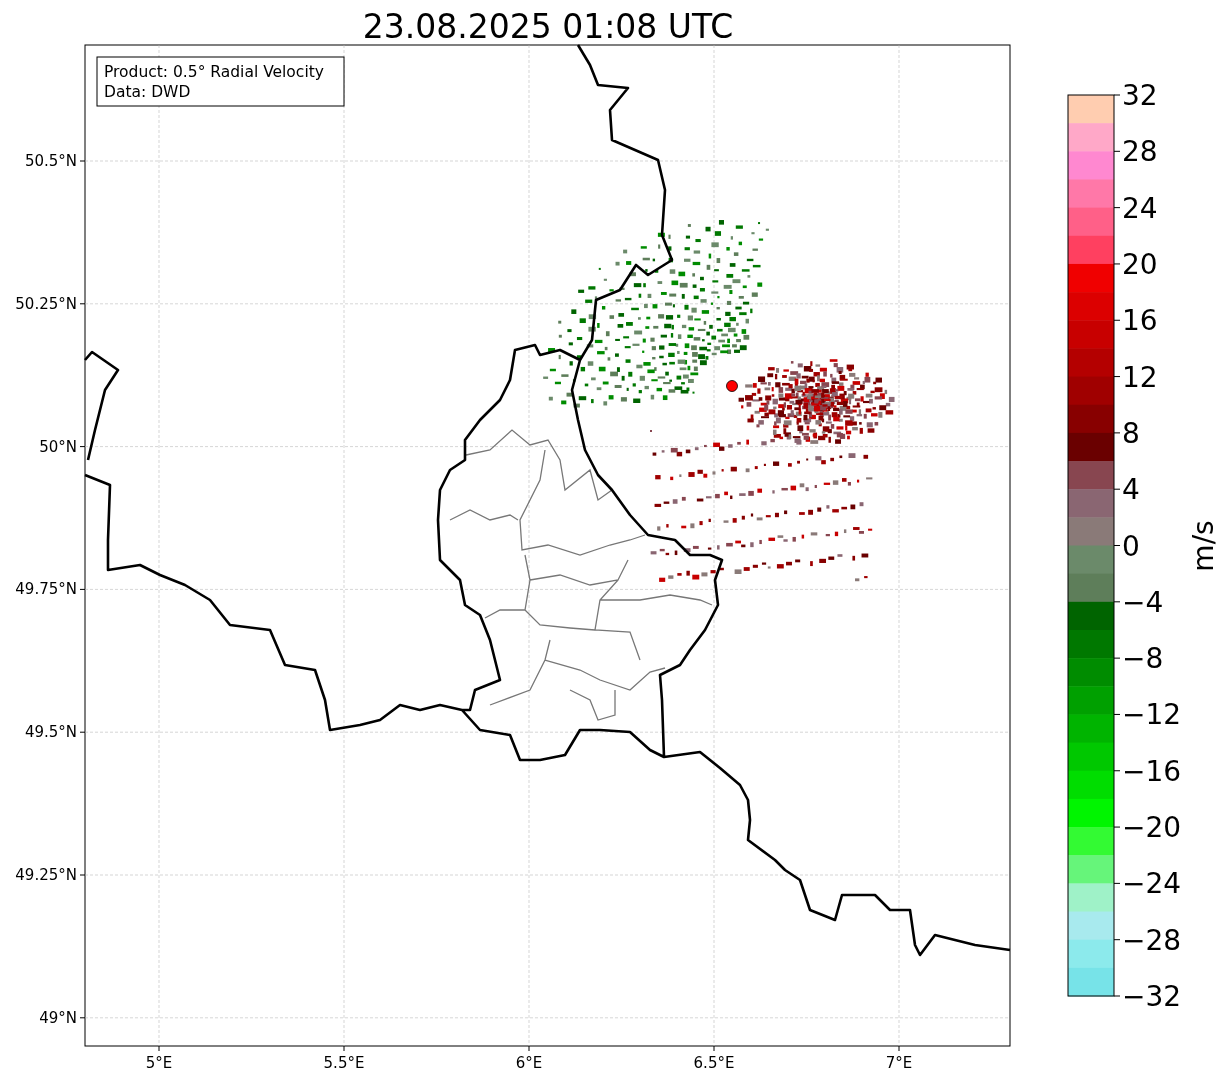 The width and height of the screenshot is (1225, 1081). Describe the element at coordinates (58, 446) in the screenshot. I see `latitude-label: 50°N` at that location.